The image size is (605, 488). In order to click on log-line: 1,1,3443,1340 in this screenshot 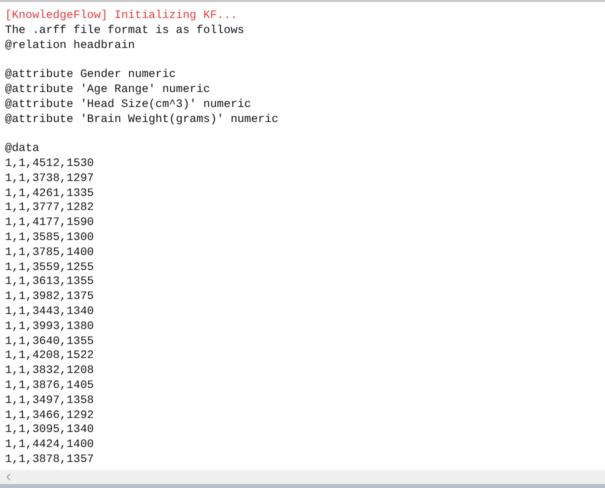, I will do `click(49, 312)`.